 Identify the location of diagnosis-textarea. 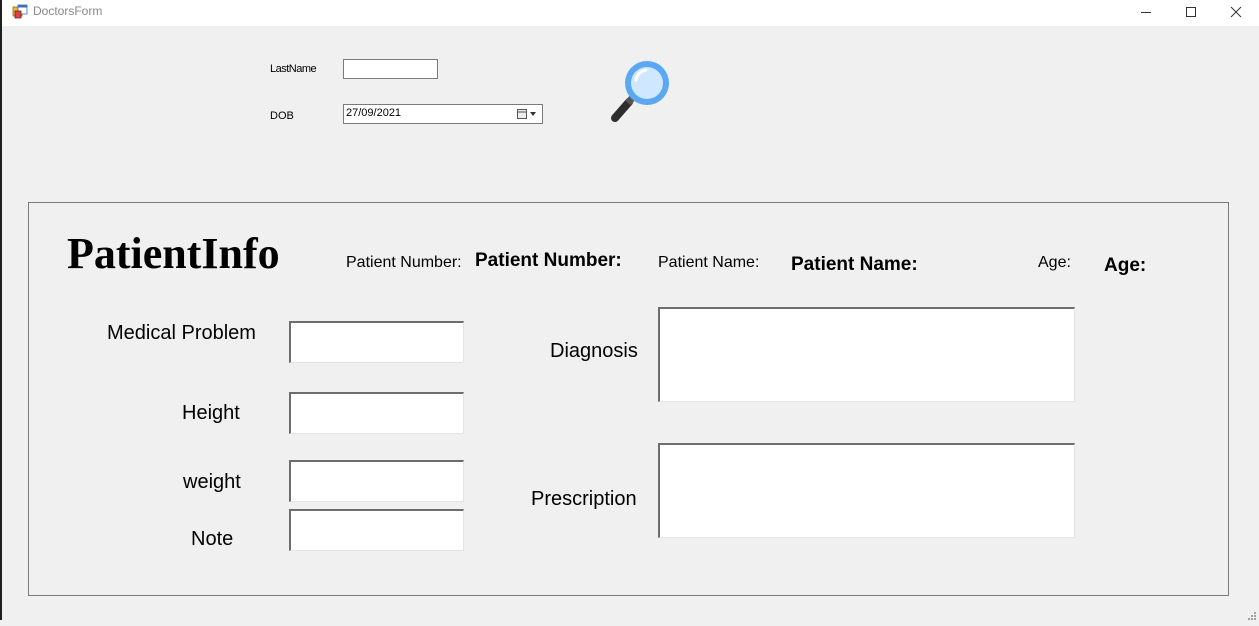
(866, 354).